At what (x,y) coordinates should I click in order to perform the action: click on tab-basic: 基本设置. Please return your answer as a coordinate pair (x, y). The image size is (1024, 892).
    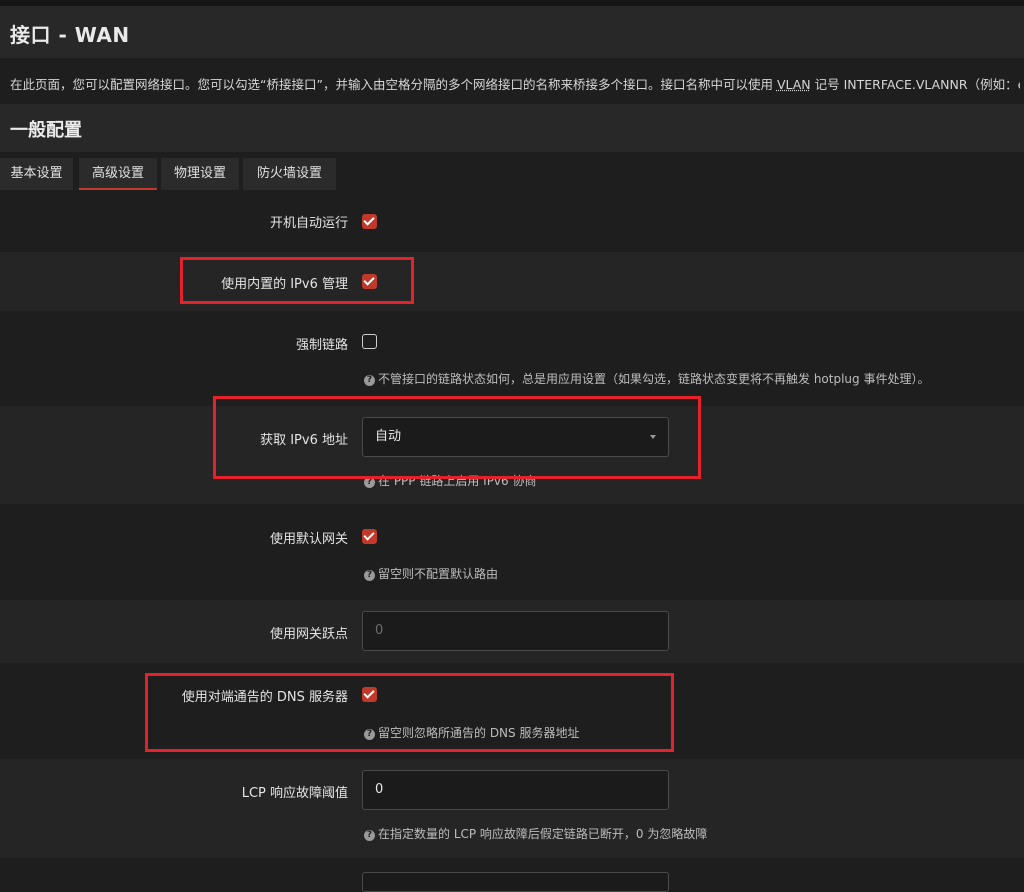
    Looking at the image, I should click on (36, 174).